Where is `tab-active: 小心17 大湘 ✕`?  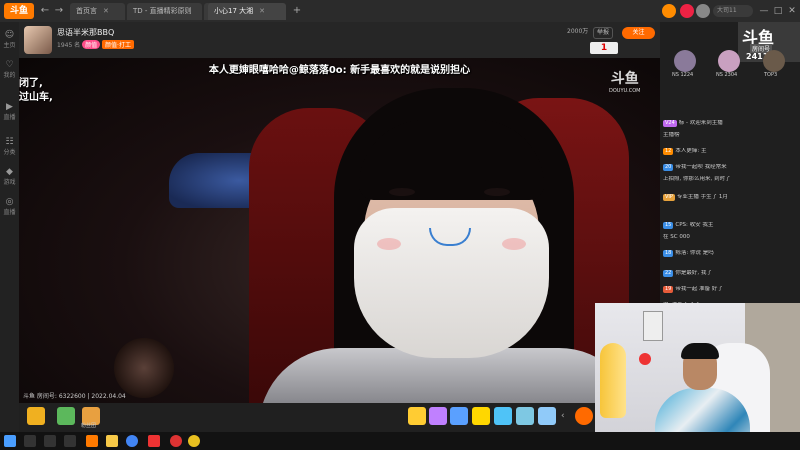
tab-active: 小心17 大湘 ✕ is located at coordinates (247, 11).